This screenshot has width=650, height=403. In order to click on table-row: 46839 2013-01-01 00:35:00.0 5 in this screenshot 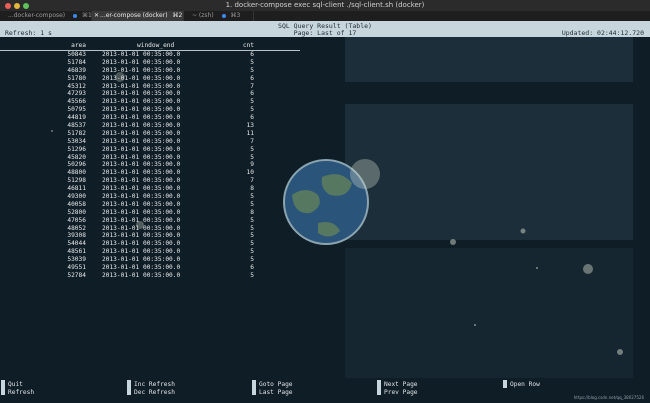, I will do `click(150, 71)`.